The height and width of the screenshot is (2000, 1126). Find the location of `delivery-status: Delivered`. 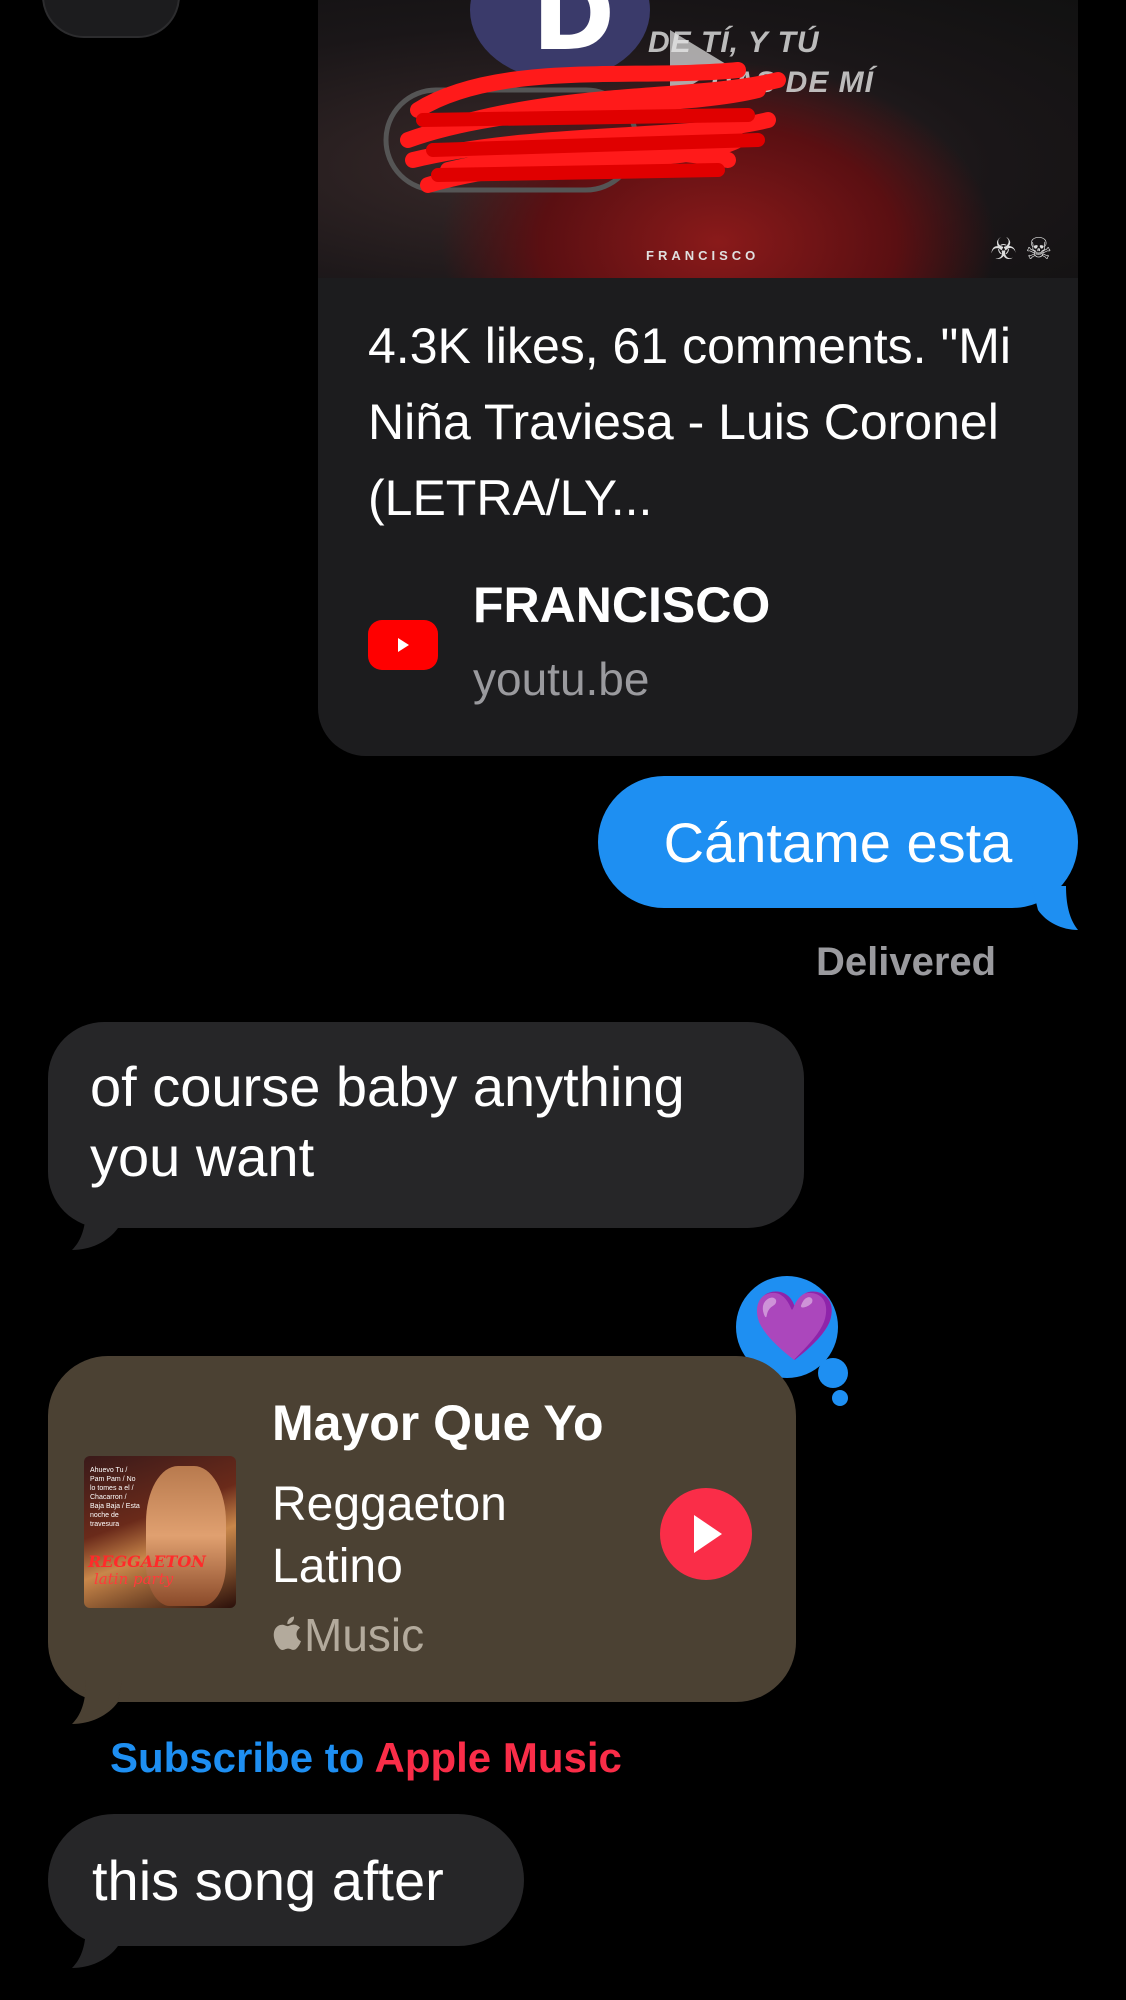

delivery-status: Delivered is located at coordinates (906, 962).